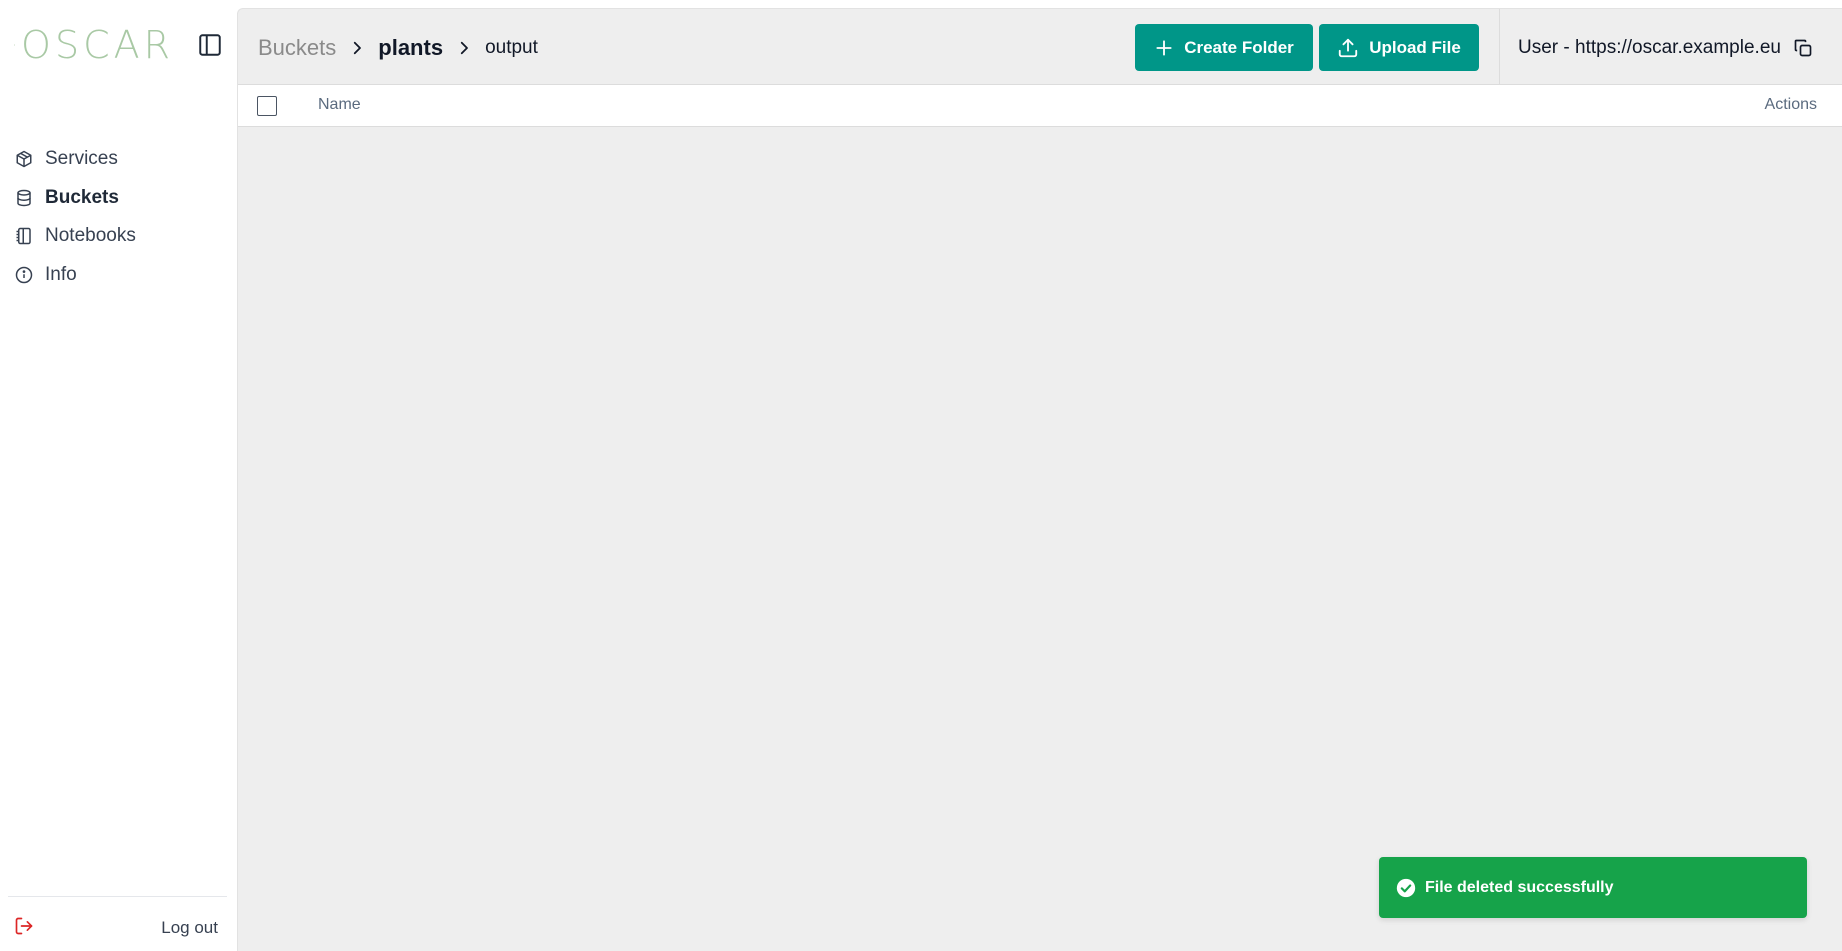  I want to click on create-folder-button: Create Folder, so click(1224, 47).